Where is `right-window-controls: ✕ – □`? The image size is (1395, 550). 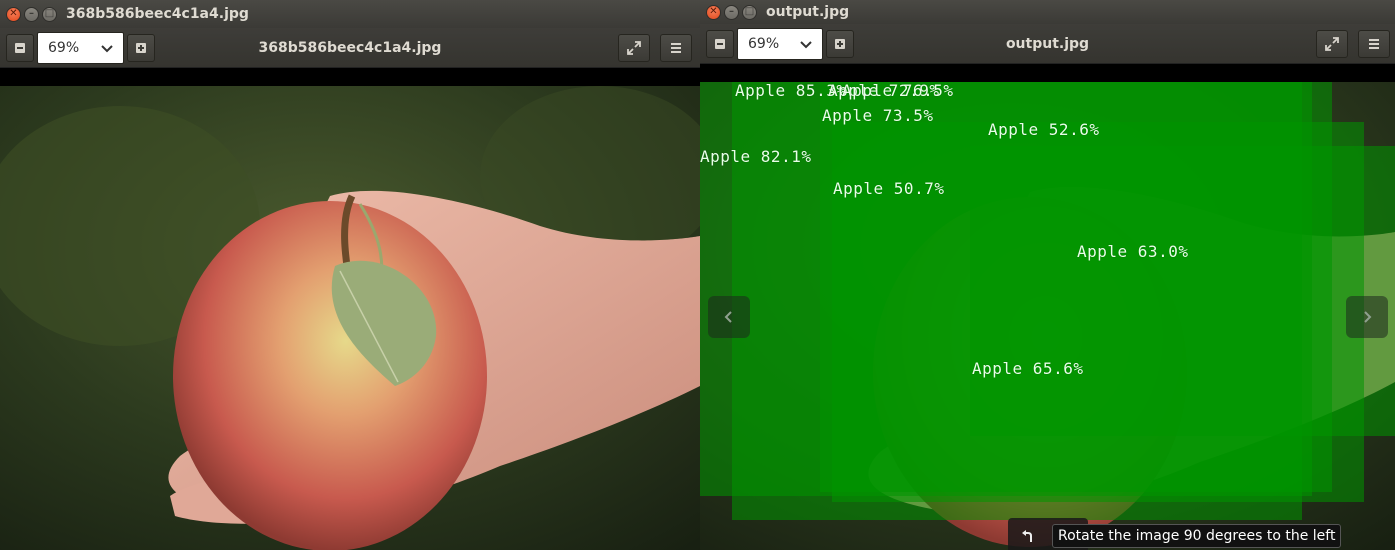 right-window-controls: ✕ – □ is located at coordinates (731, 12).